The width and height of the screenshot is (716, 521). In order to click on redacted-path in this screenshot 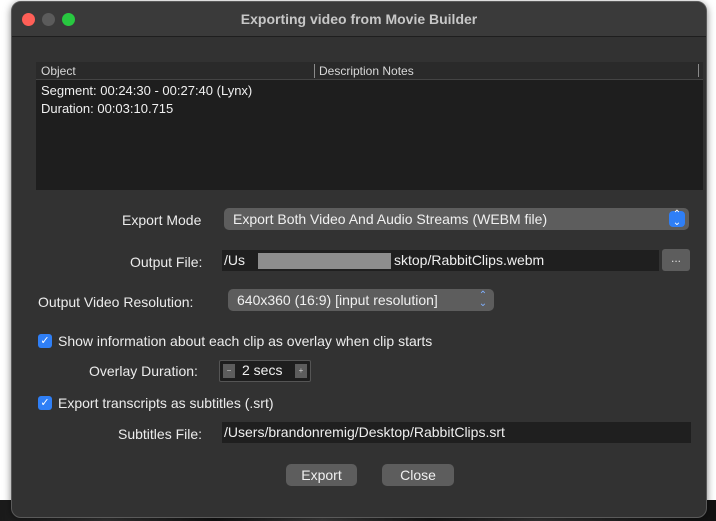, I will do `click(324, 261)`.